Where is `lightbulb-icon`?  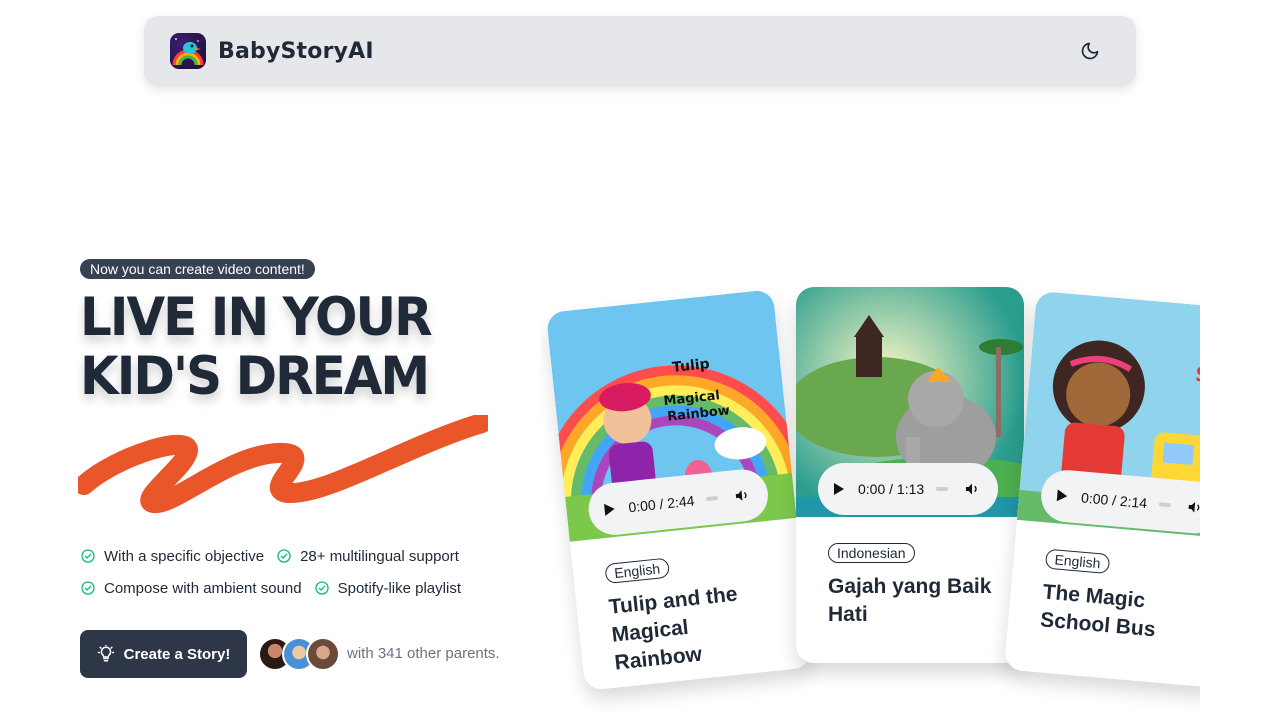
lightbulb-icon is located at coordinates (105, 653).